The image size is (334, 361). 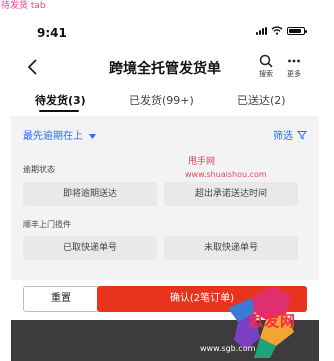 I want to click on caret-down-icon, so click(x=93, y=136).